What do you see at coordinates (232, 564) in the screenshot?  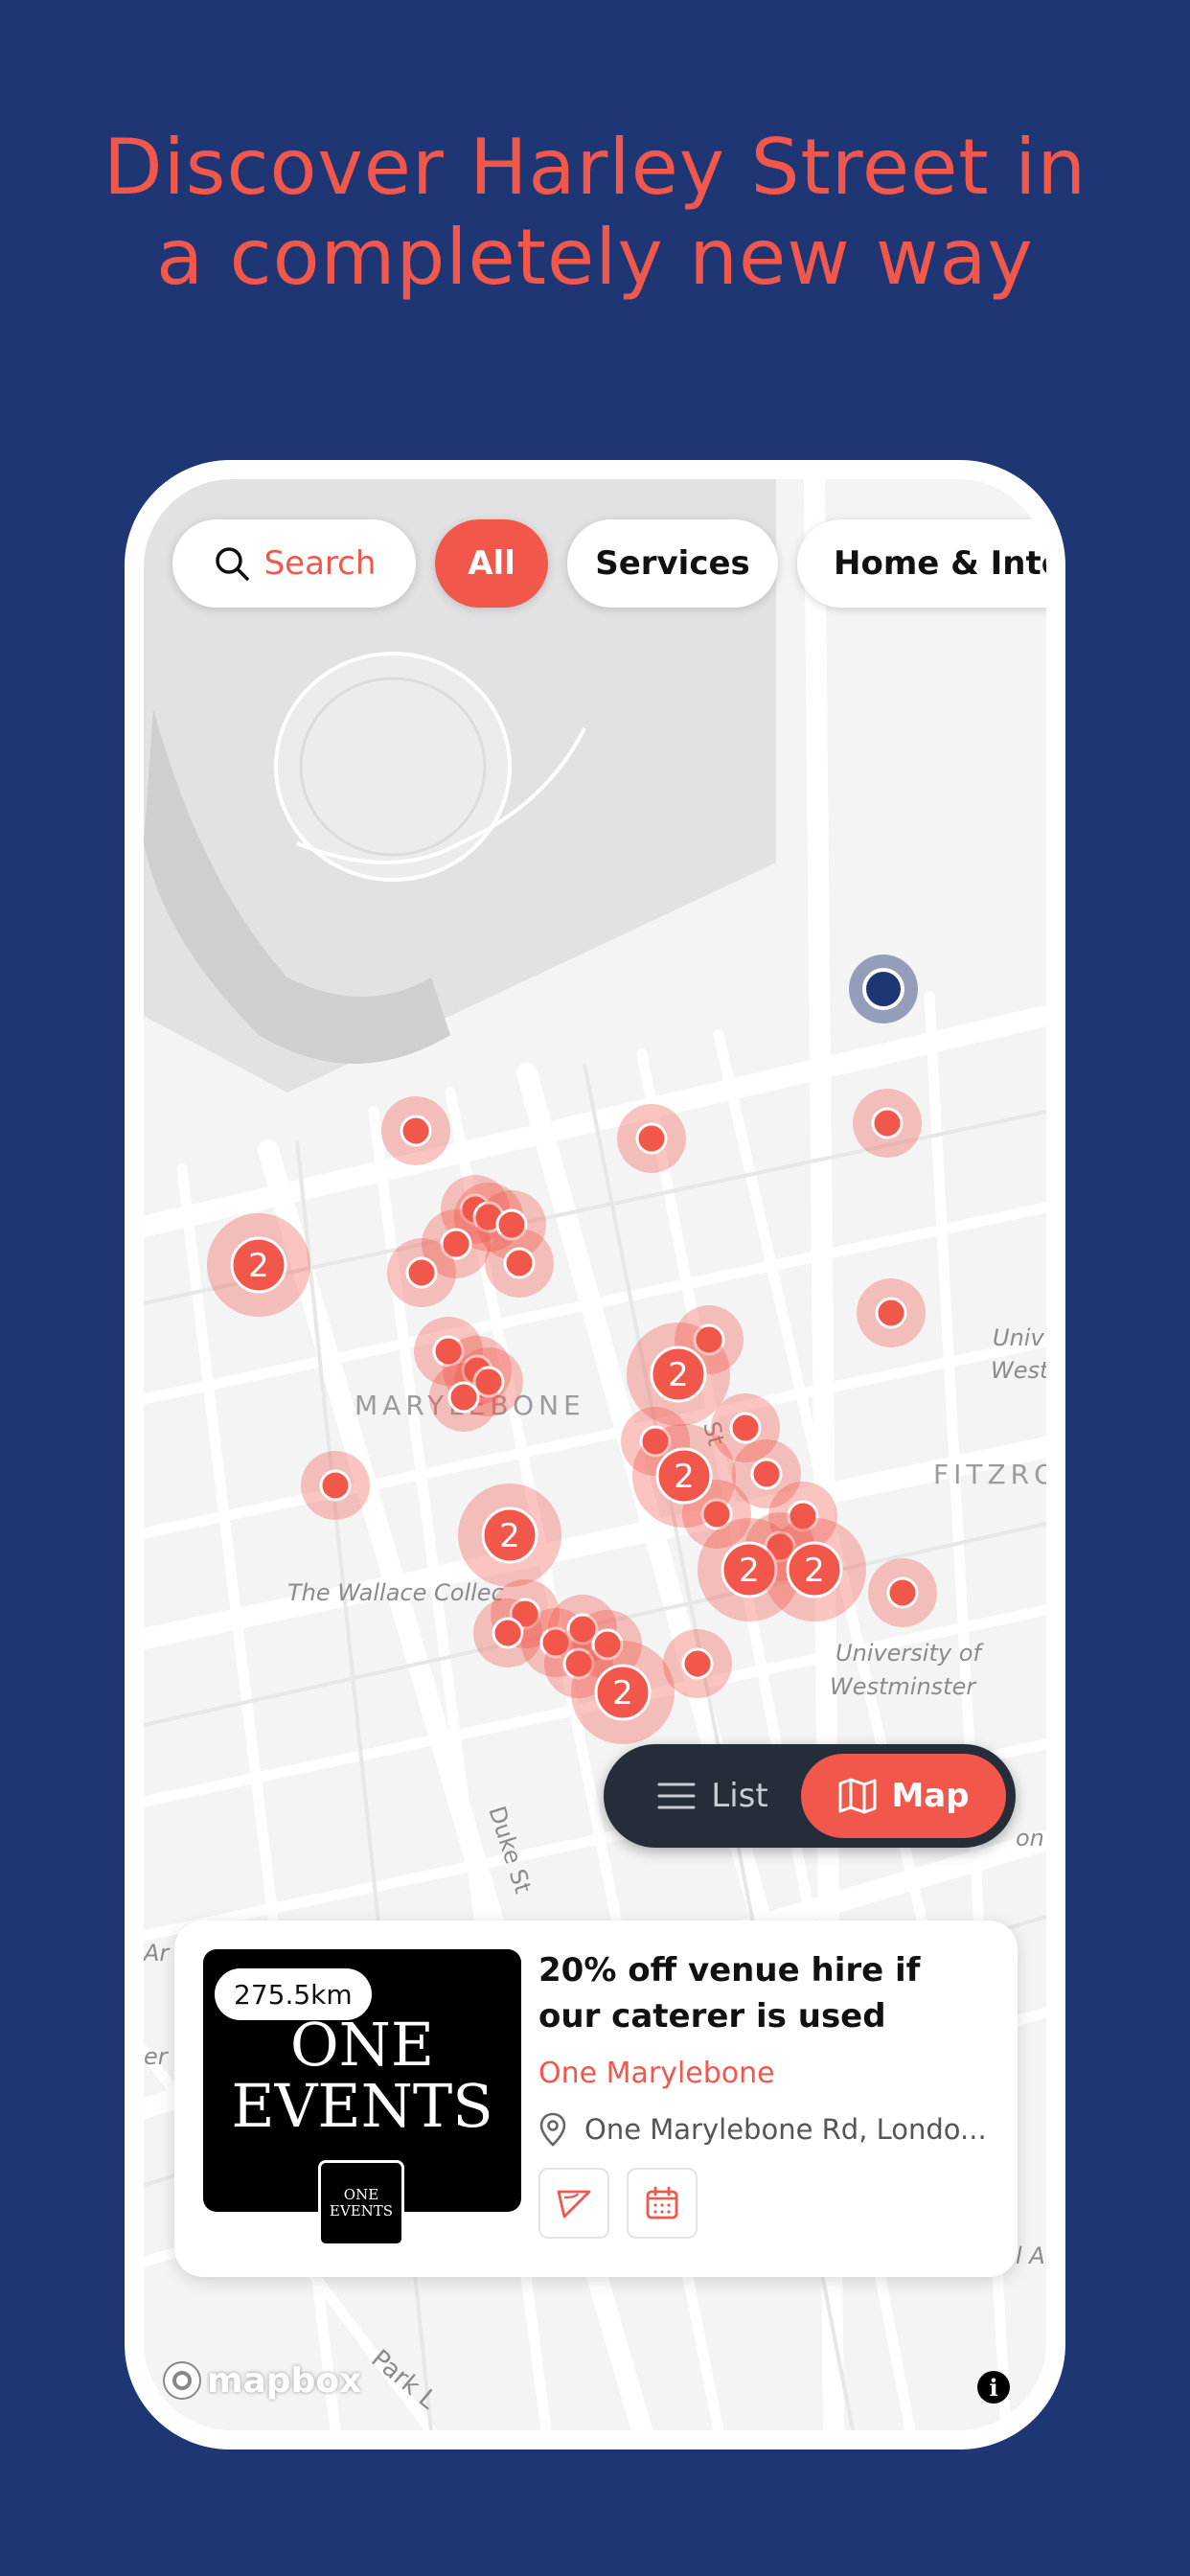 I see `search-icon` at bounding box center [232, 564].